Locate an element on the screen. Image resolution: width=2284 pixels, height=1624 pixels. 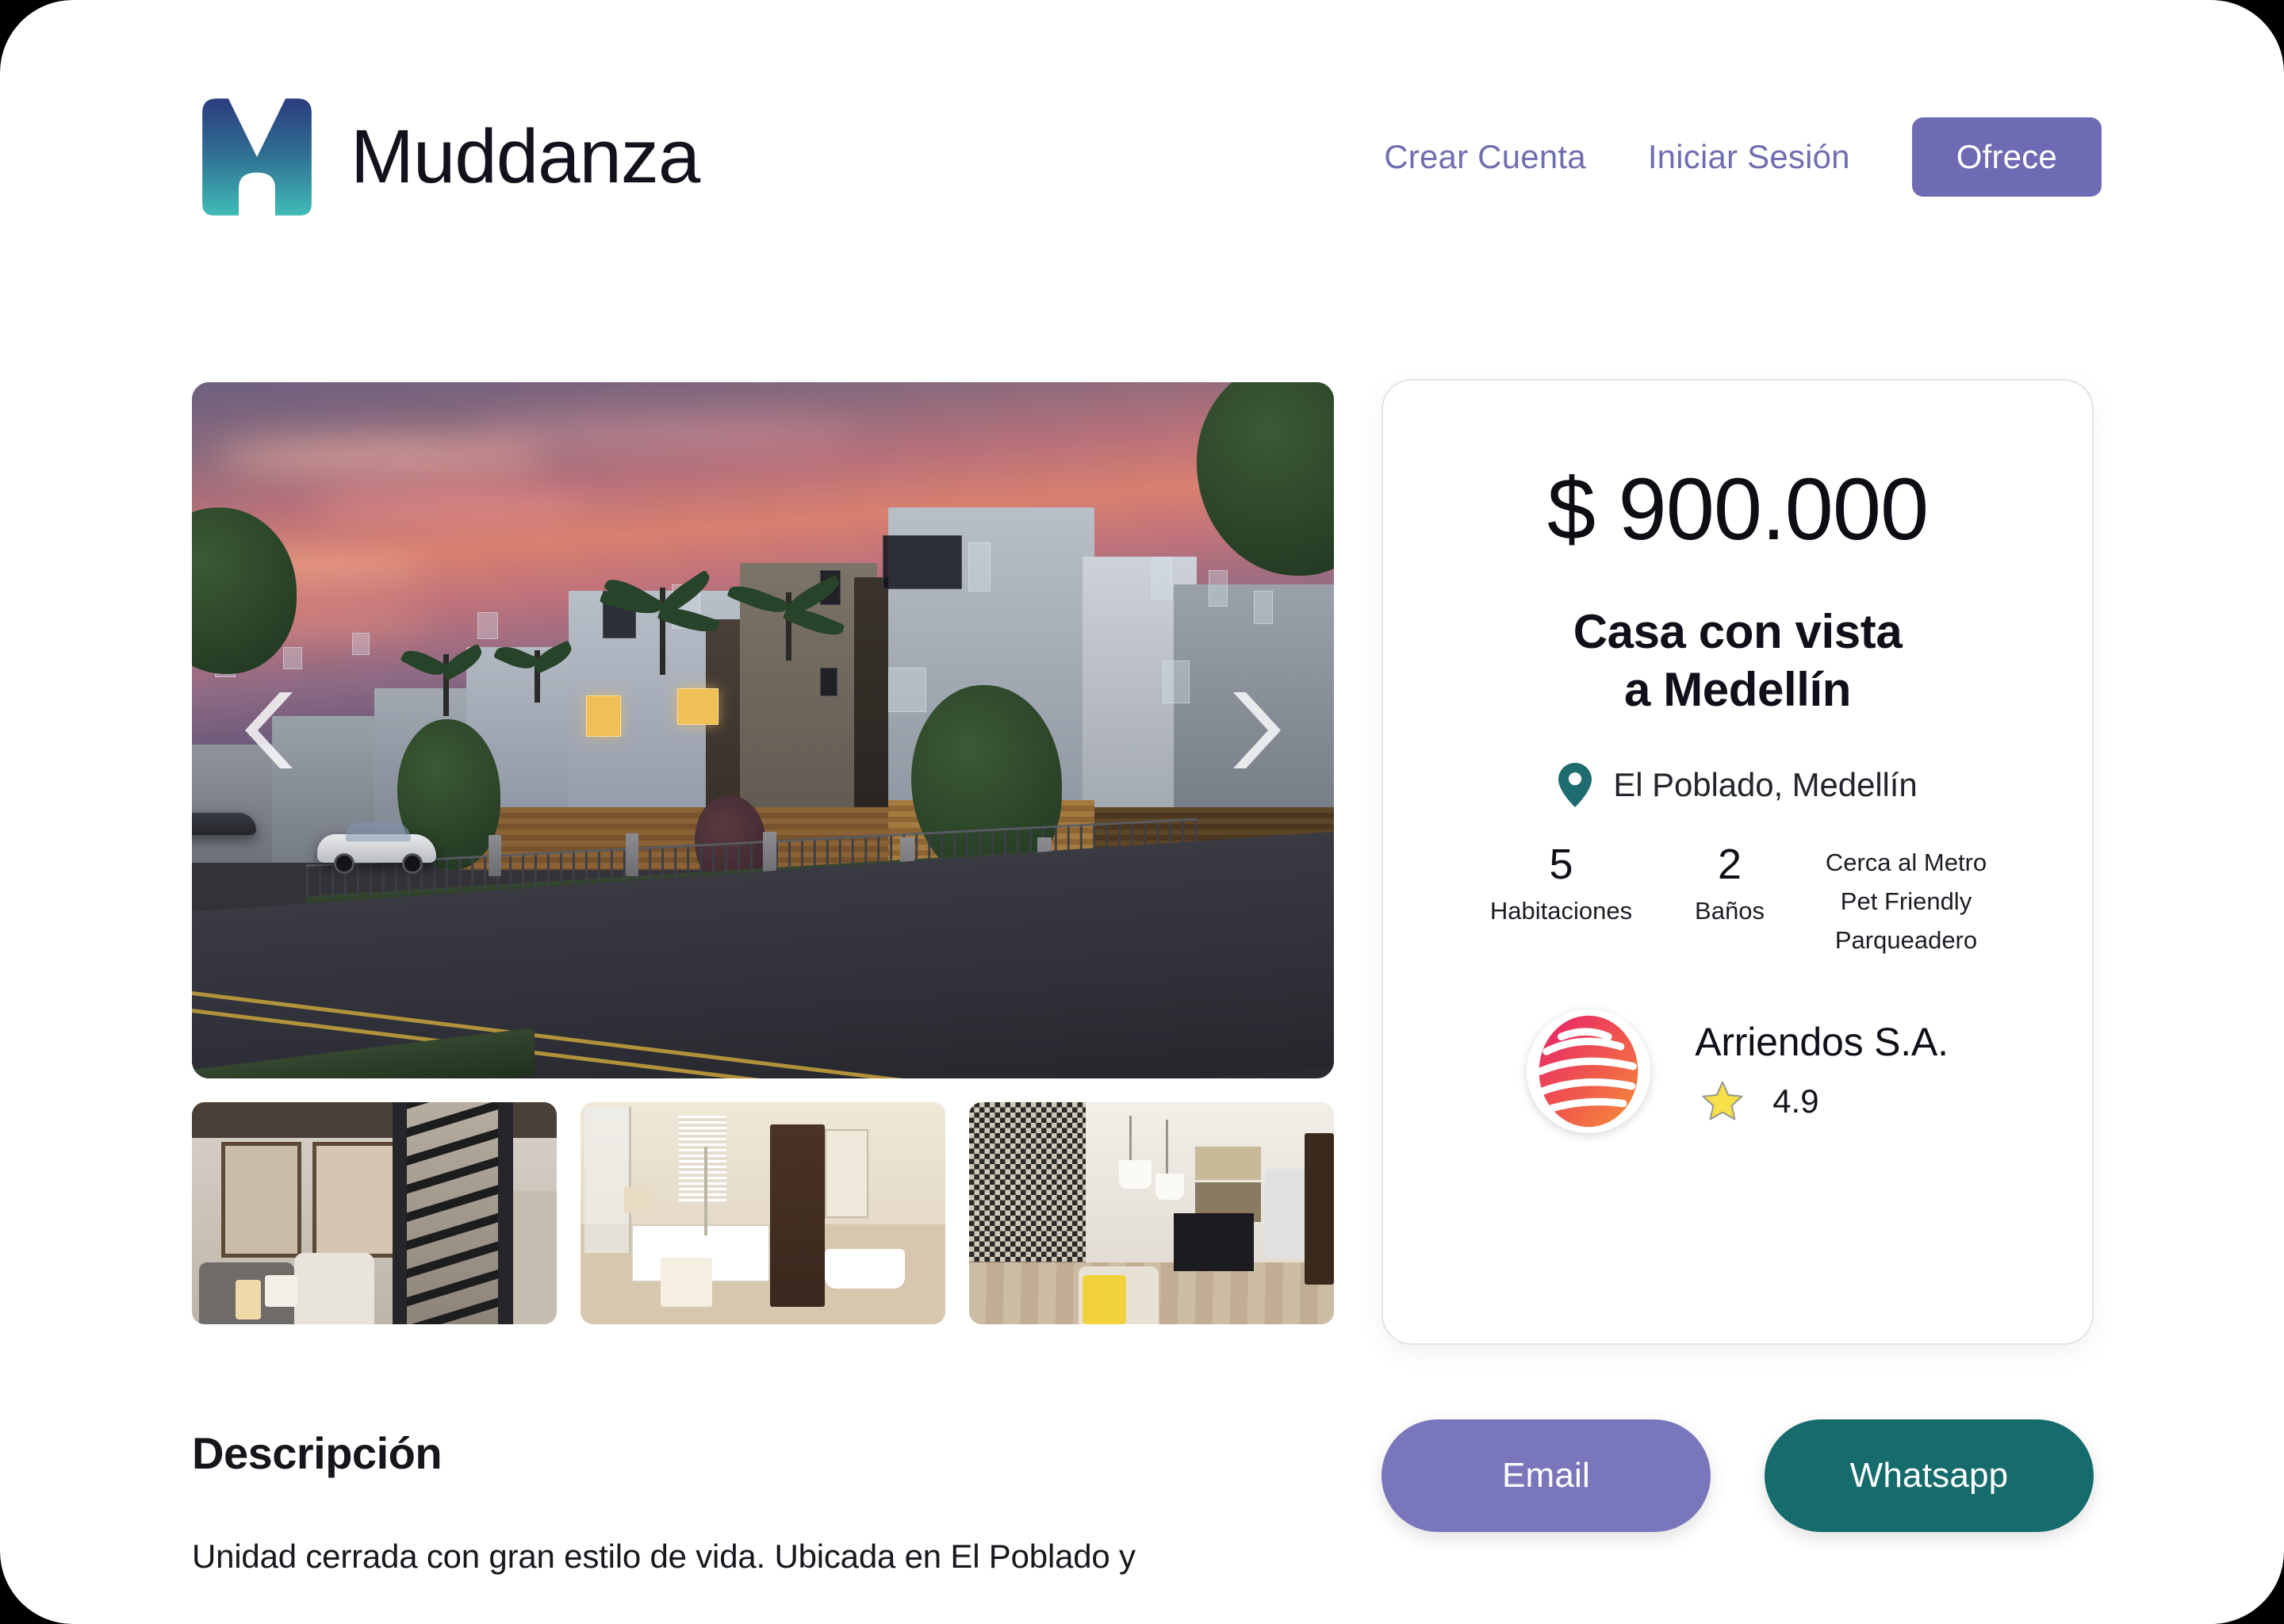
car is located at coordinates (224, 824).